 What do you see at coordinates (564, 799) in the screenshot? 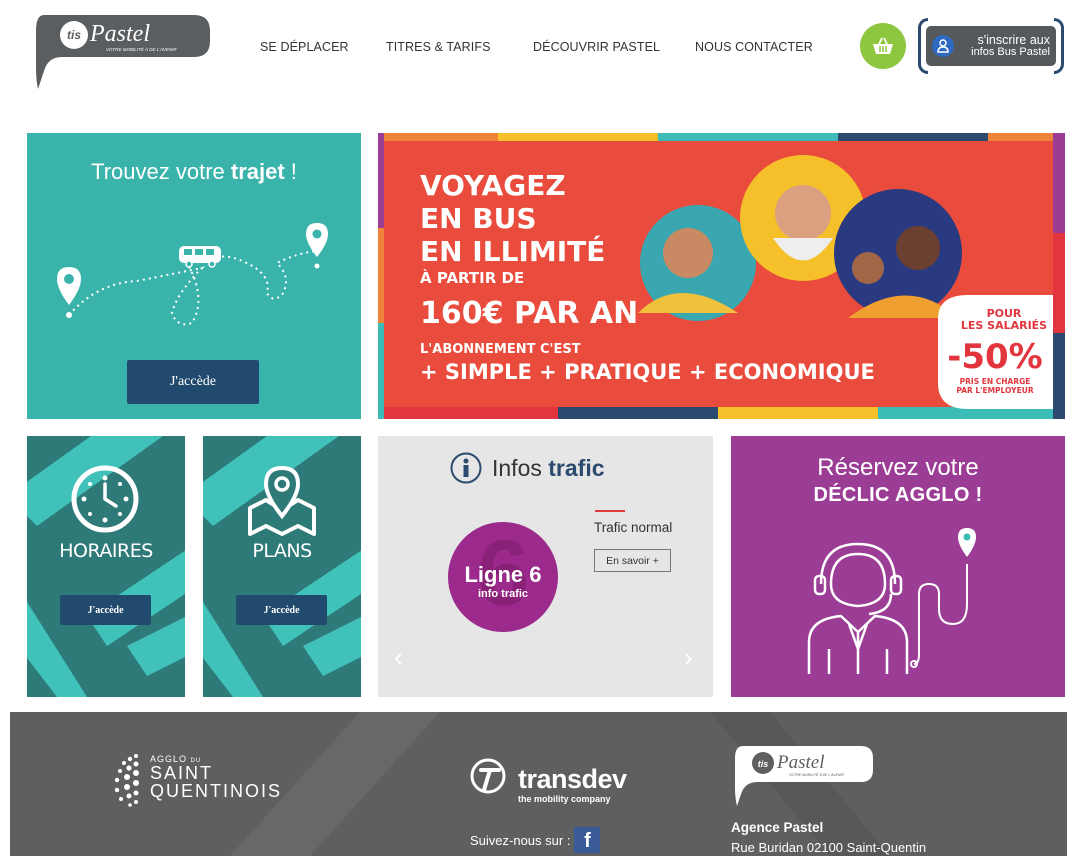
I see `transdev-tagline: the mobility company` at bounding box center [564, 799].